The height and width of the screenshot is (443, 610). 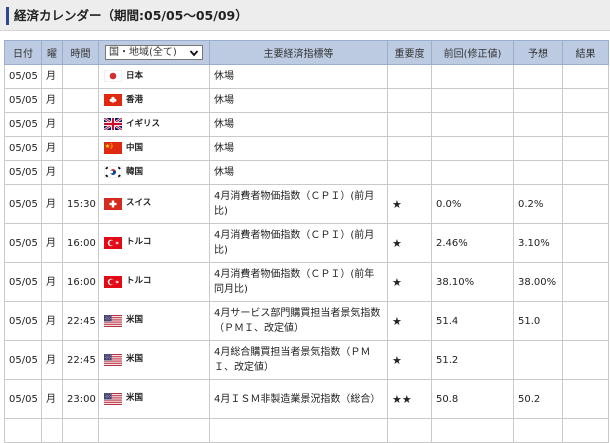 I want to click on cell-forecast: 0.2%, so click(x=538, y=204).